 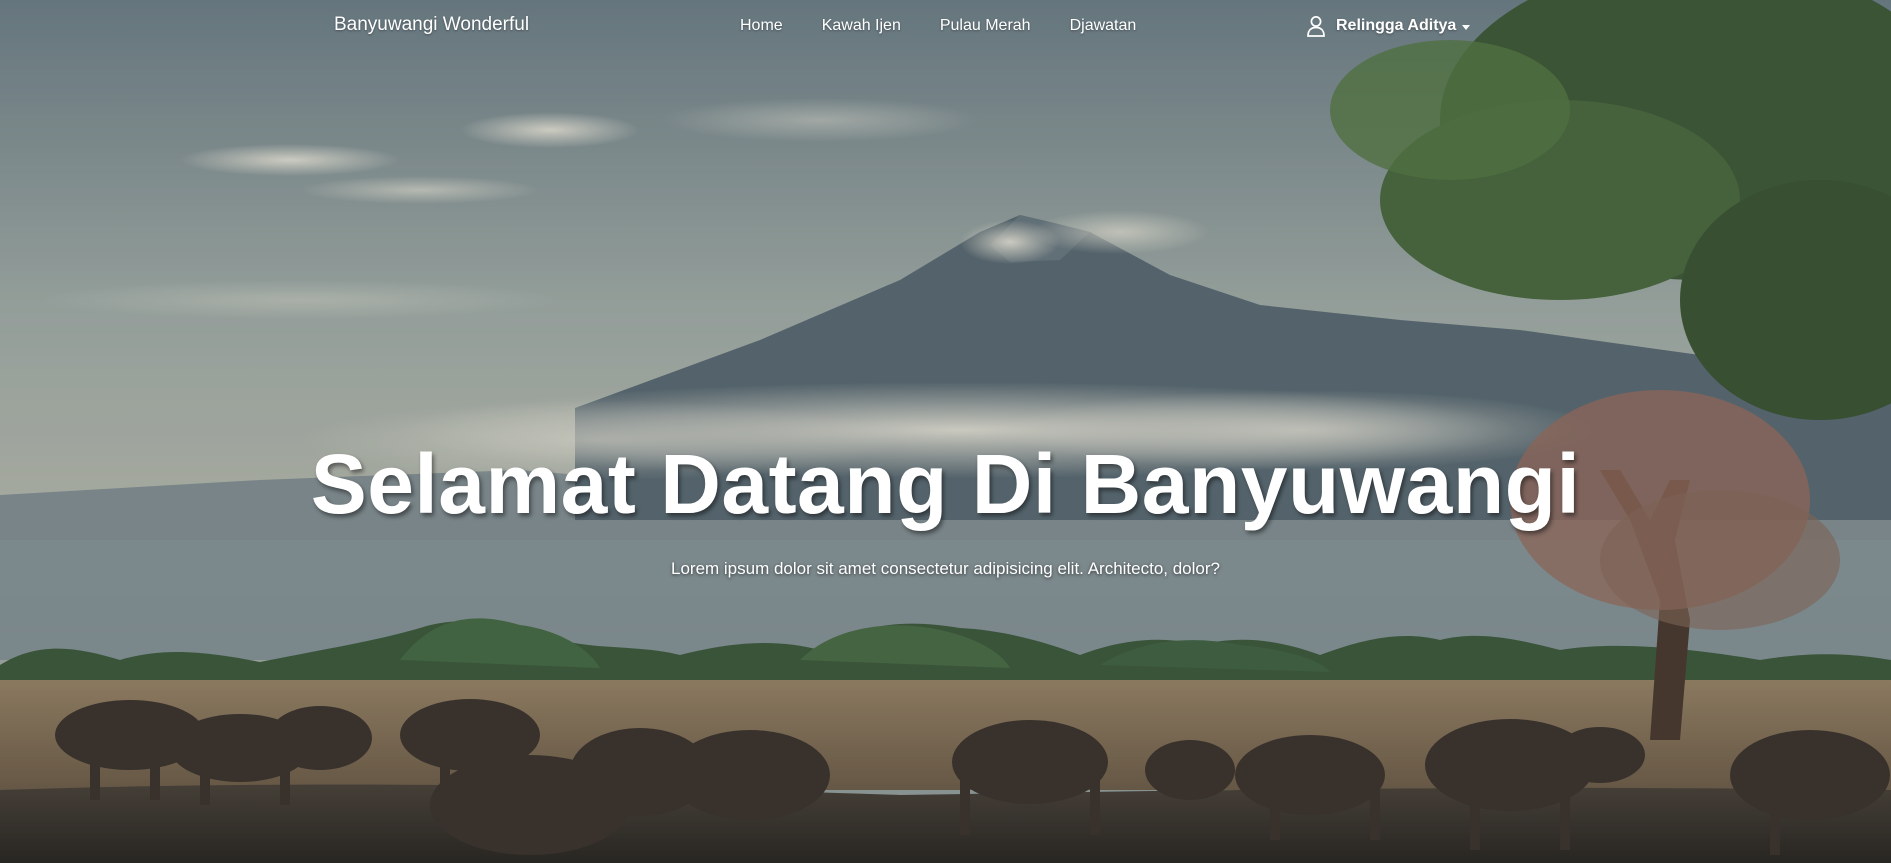 I want to click on nav-link-djawatan: Djawatan, so click(x=1103, y=25).